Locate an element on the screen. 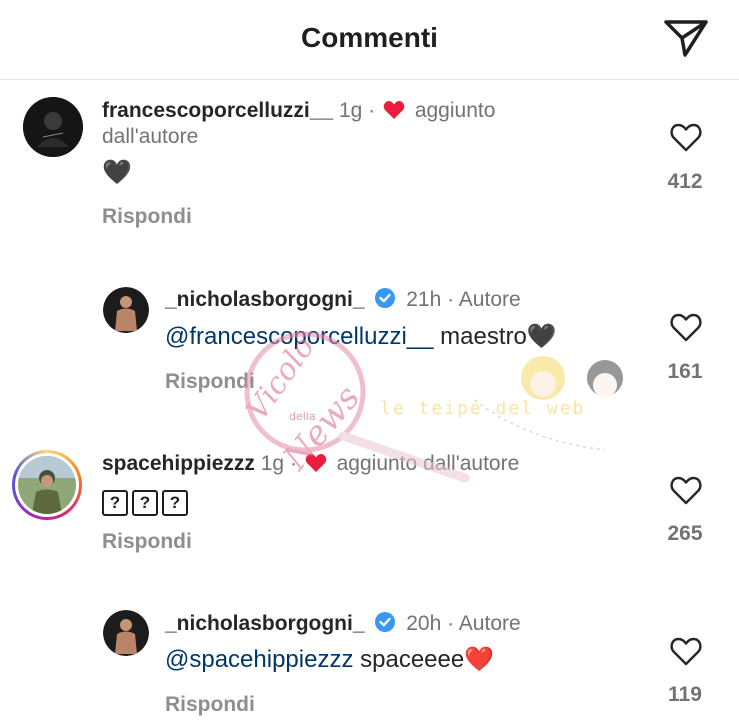  header: Commenti is located at coordinates (369, 40).